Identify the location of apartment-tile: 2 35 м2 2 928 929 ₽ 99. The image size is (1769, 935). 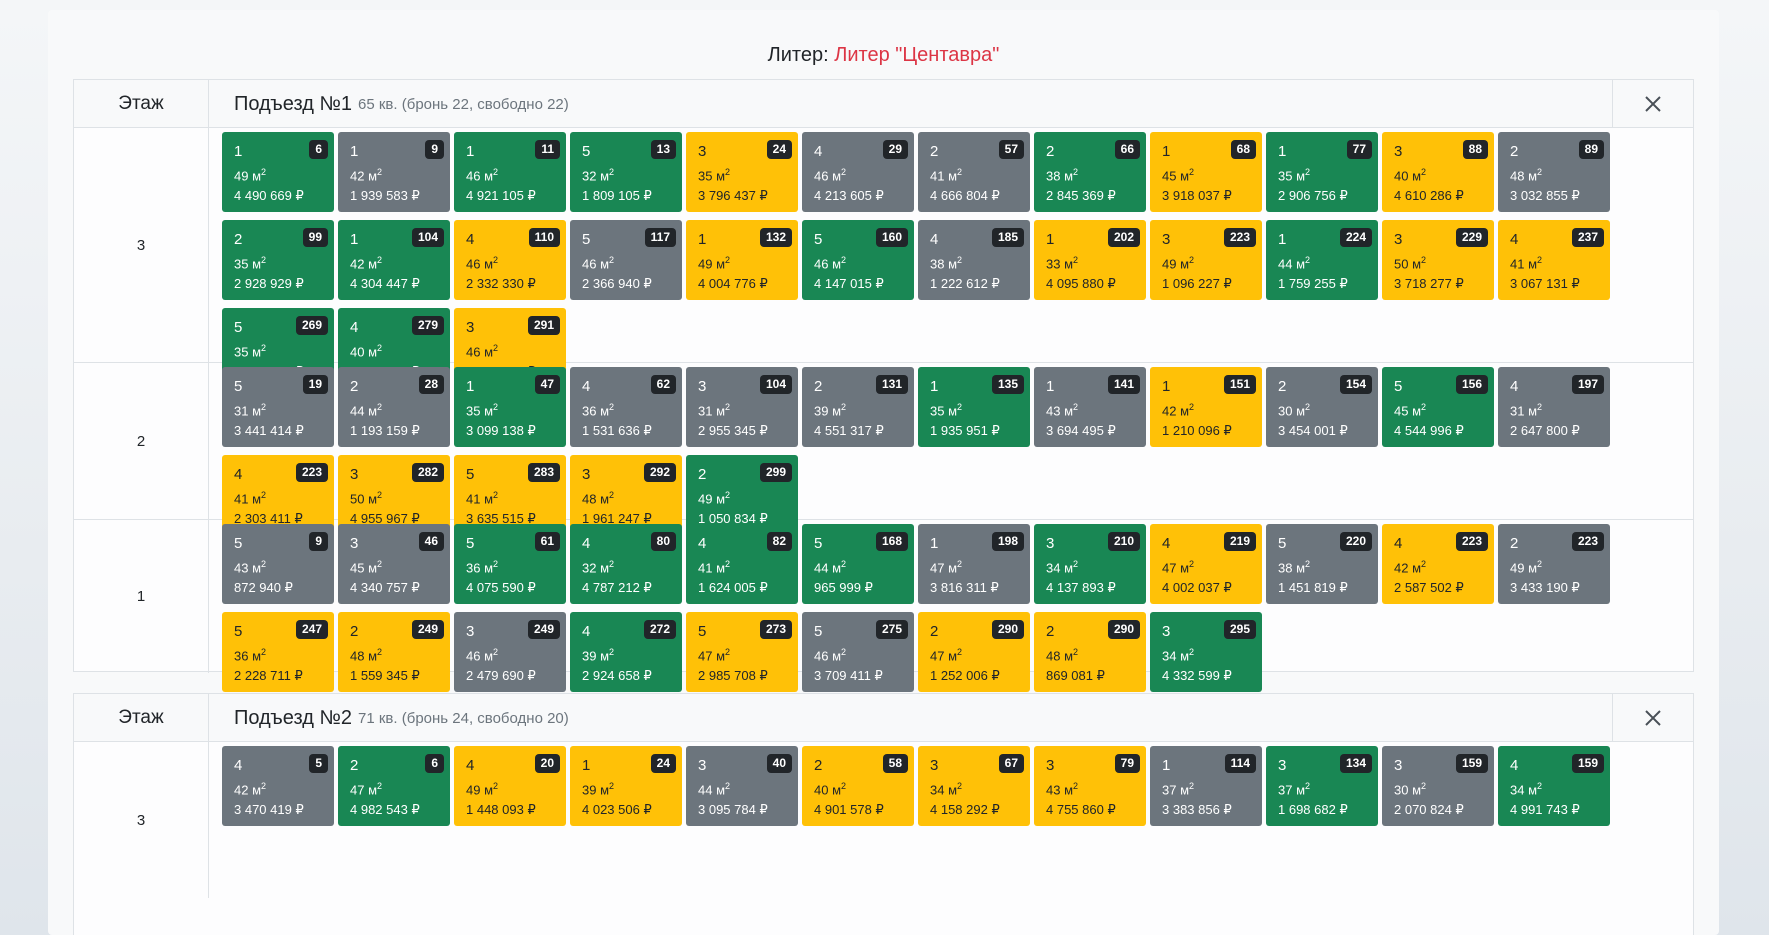
(278, 260).